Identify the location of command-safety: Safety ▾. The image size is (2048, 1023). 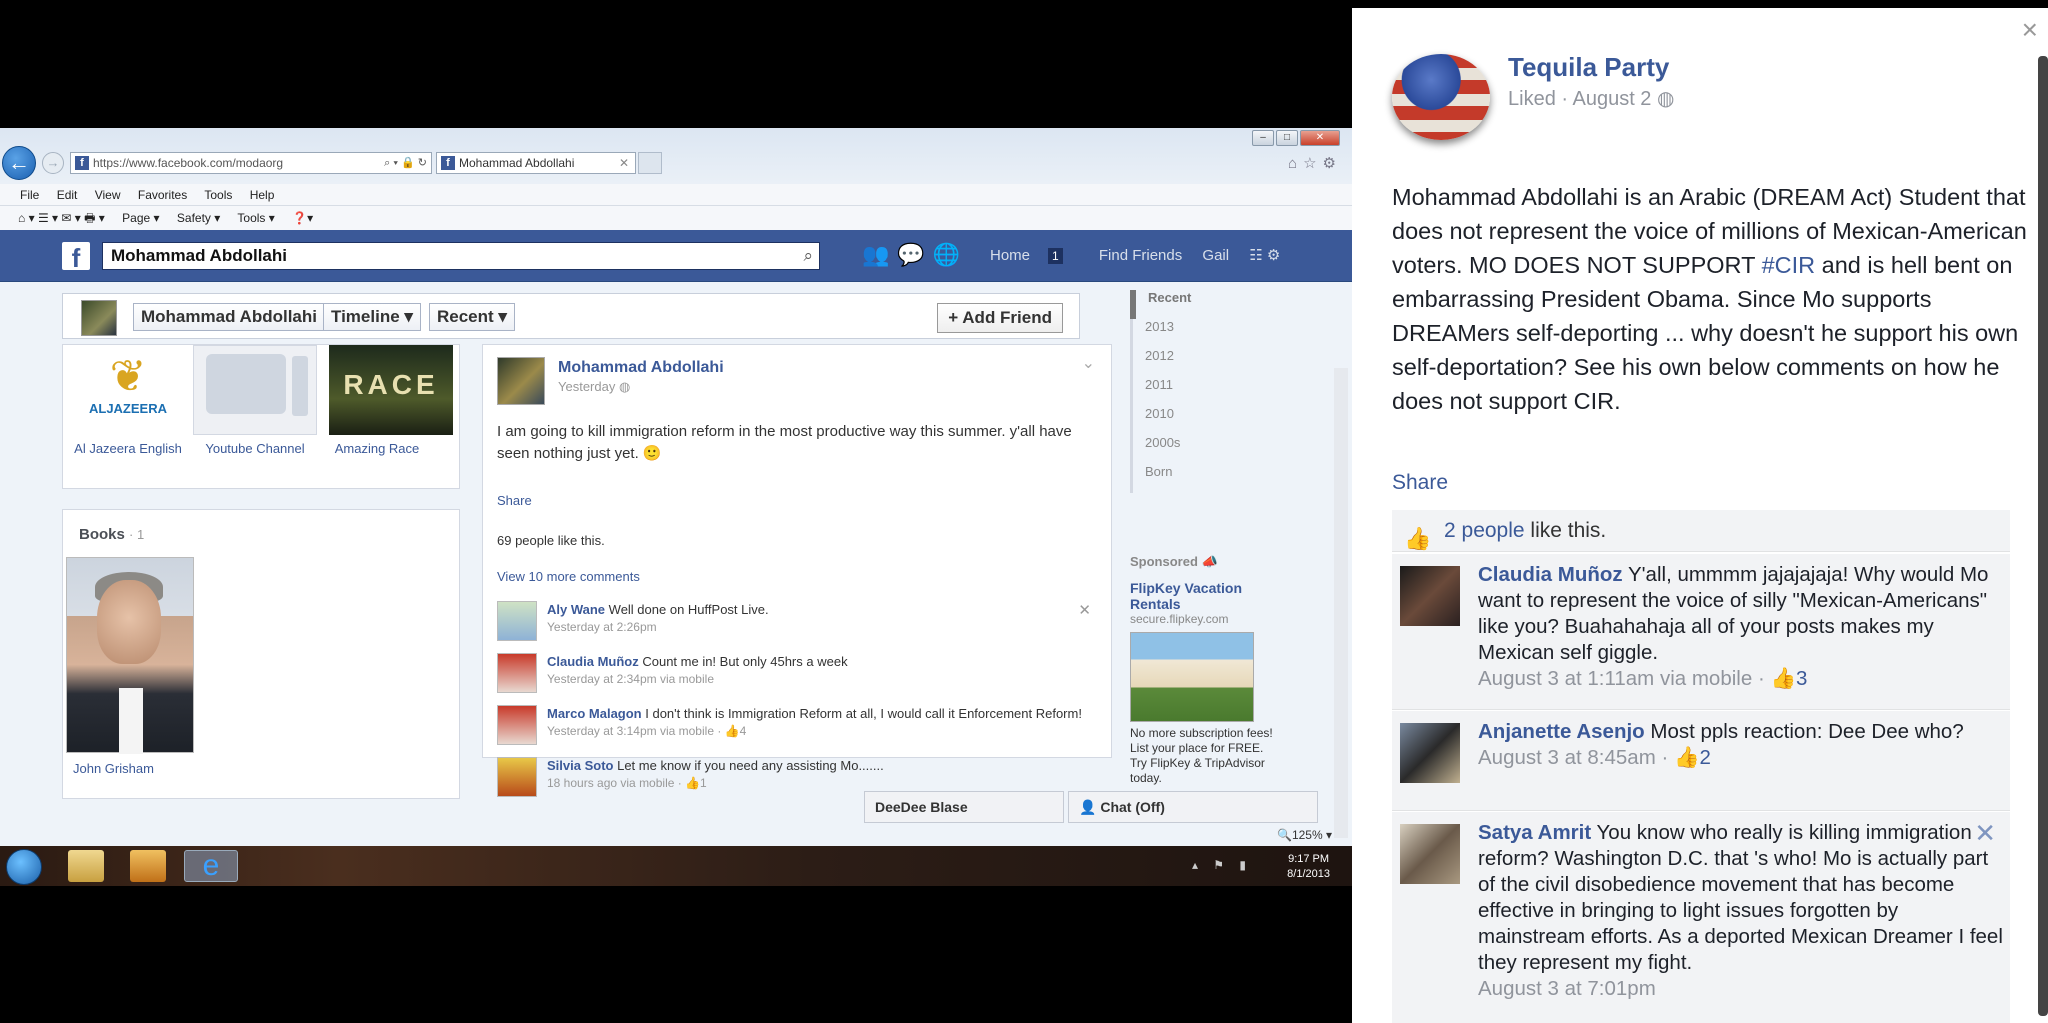
(198, 218).